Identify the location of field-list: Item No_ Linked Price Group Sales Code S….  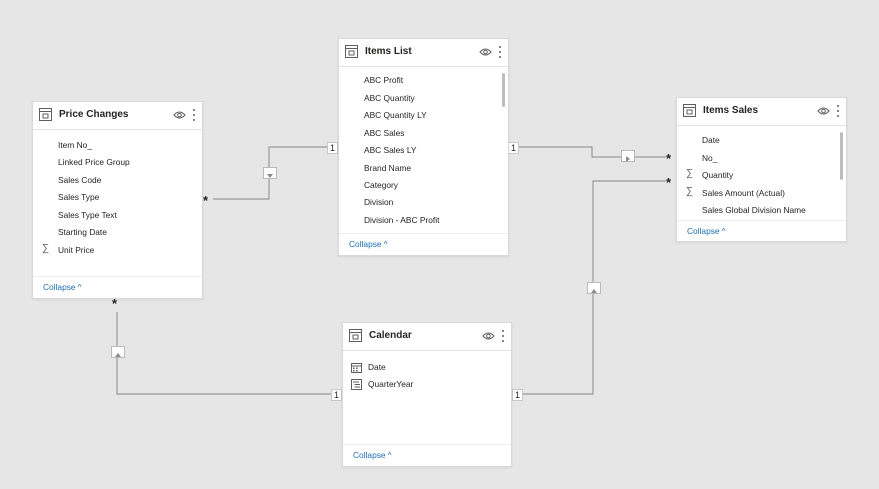
(117, 199).